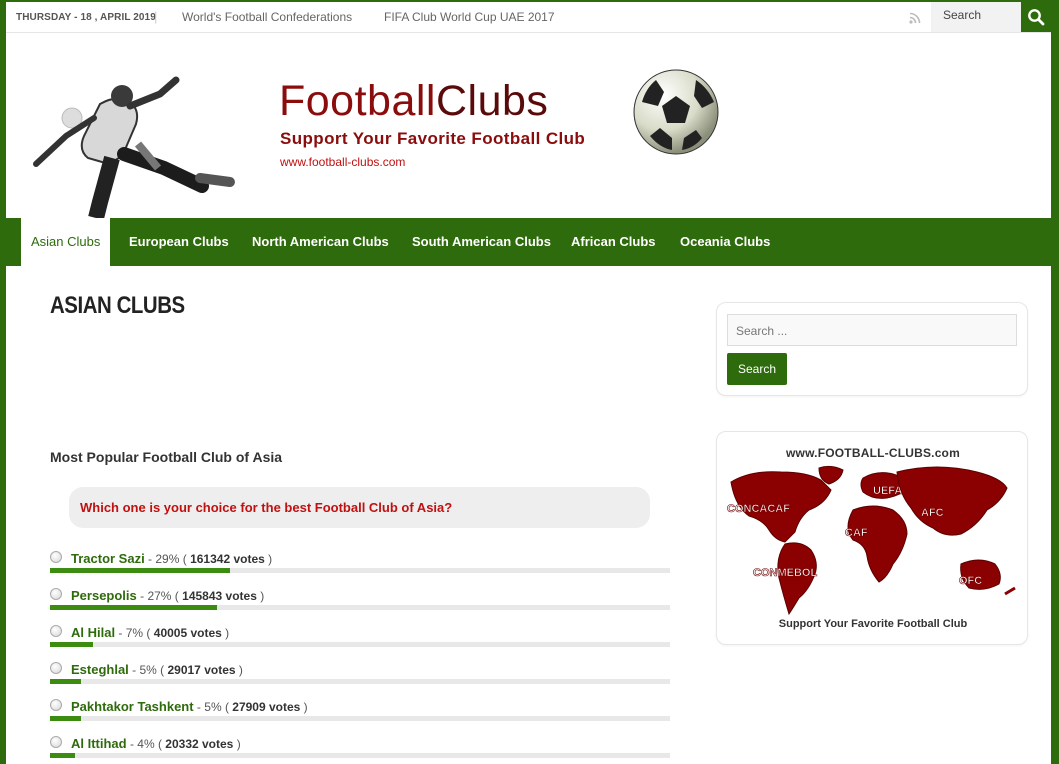 This screenshot has width=1059, height=764. I want to click on site-tagline: Support Your Favorite Football Club, so click(433, 138).